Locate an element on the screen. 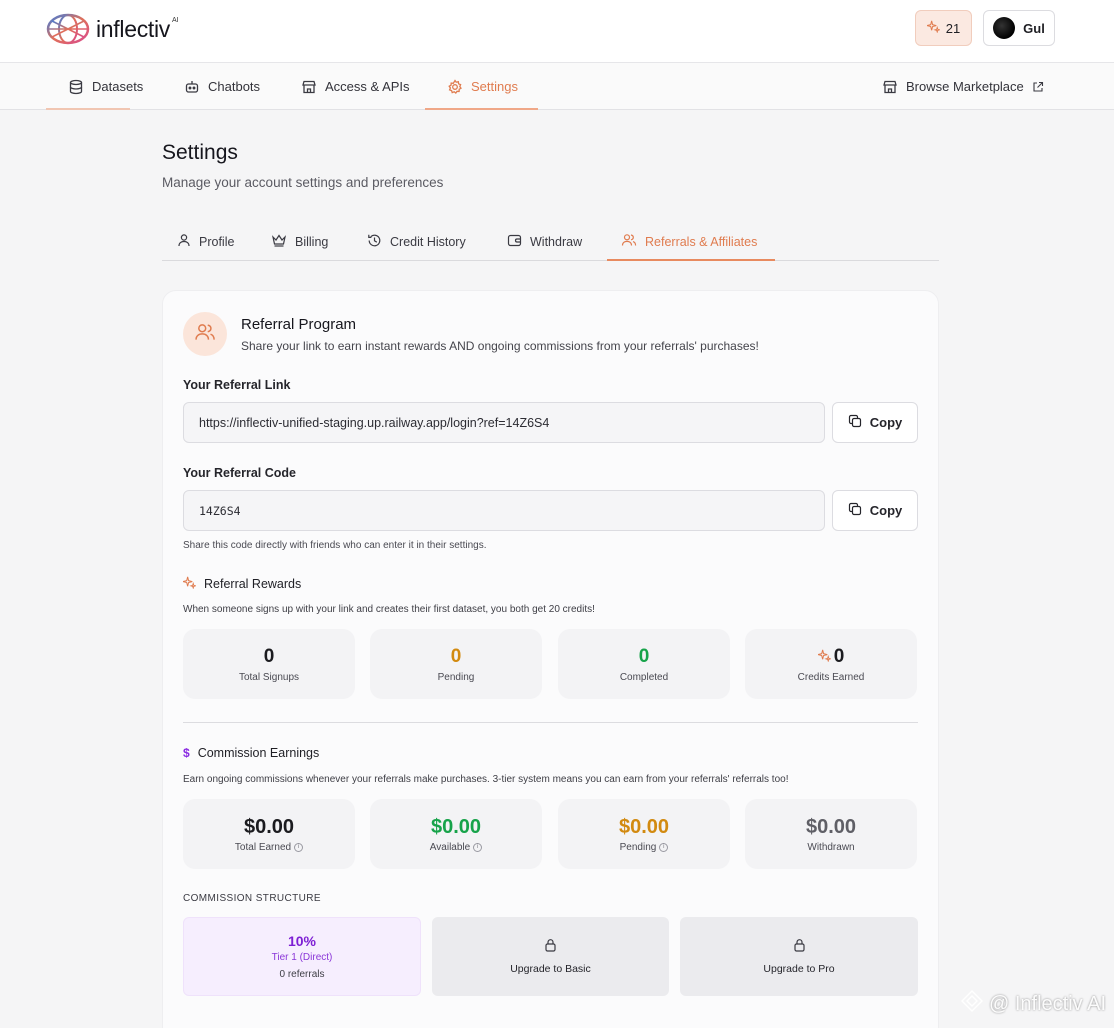 The height and width of the screenshot is (1028, 1114). tab-label: Withdraw is located at coordinates (556, 241).